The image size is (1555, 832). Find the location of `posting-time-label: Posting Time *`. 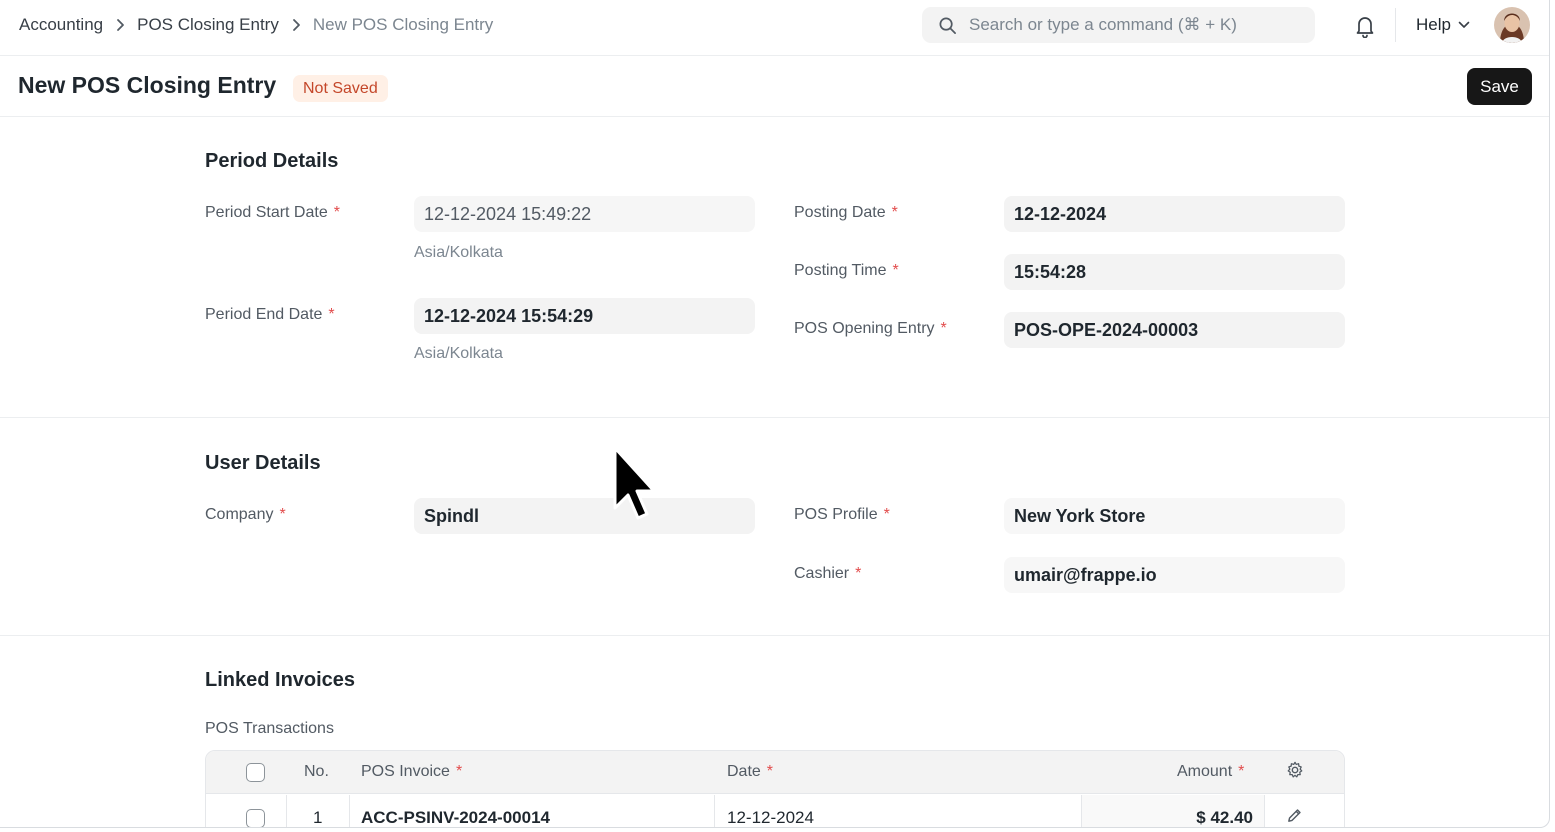

posting-time-label: Posting Time * is located at coordinates (846, 271).